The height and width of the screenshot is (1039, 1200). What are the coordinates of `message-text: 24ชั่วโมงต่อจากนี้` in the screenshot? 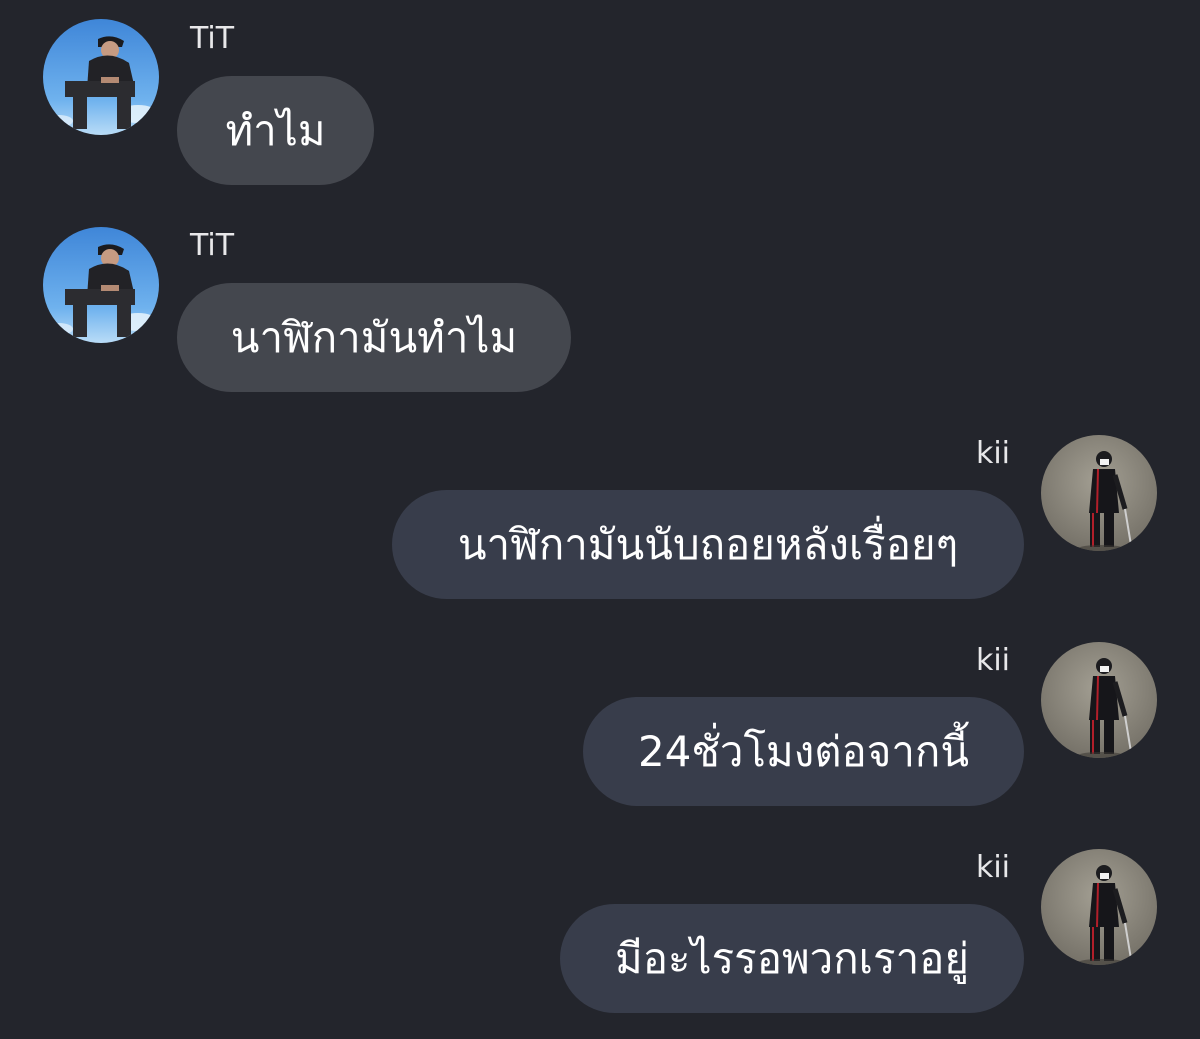 It's located at (803, 751).